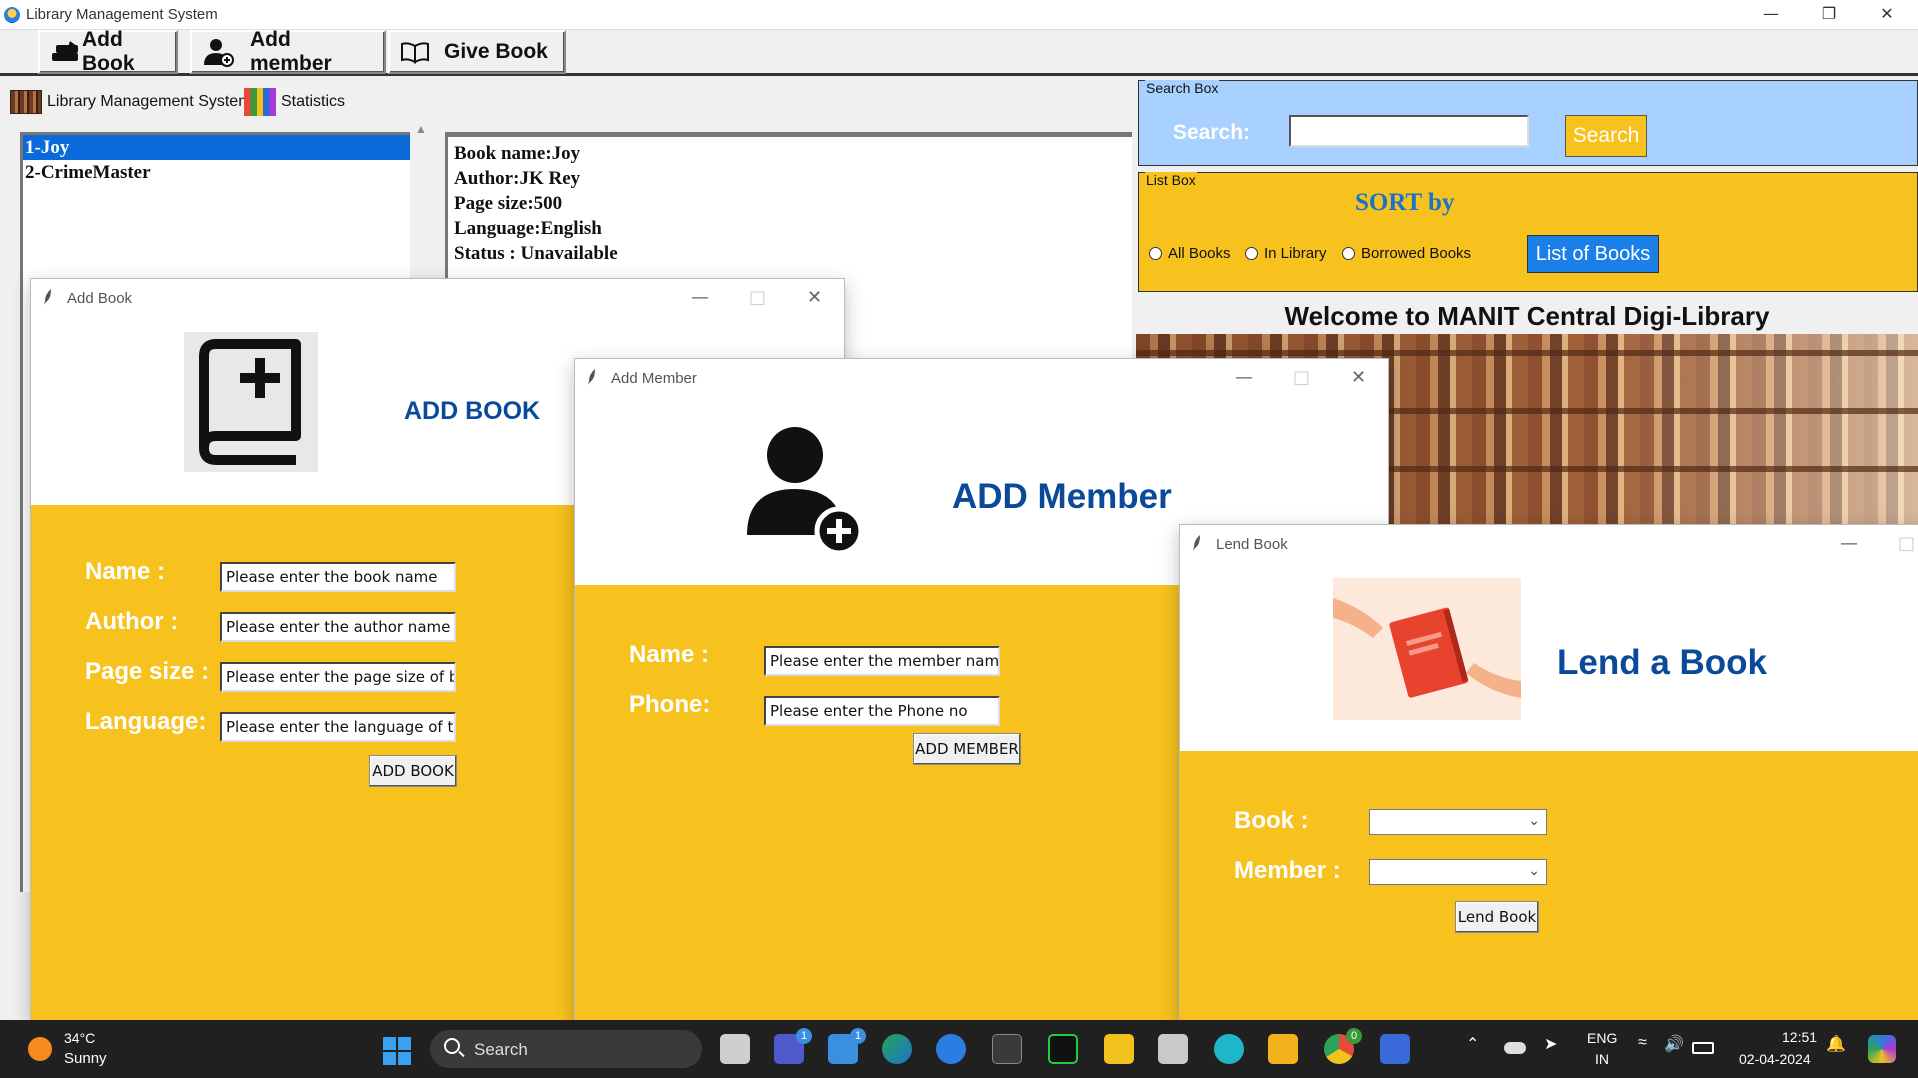 Image resolution: width=1918 pixels, height=1078 pixels. Describe the element at coordinates (472, 411) in the screenshot. I see `add-book-heading: ADD BOOK` at that location.